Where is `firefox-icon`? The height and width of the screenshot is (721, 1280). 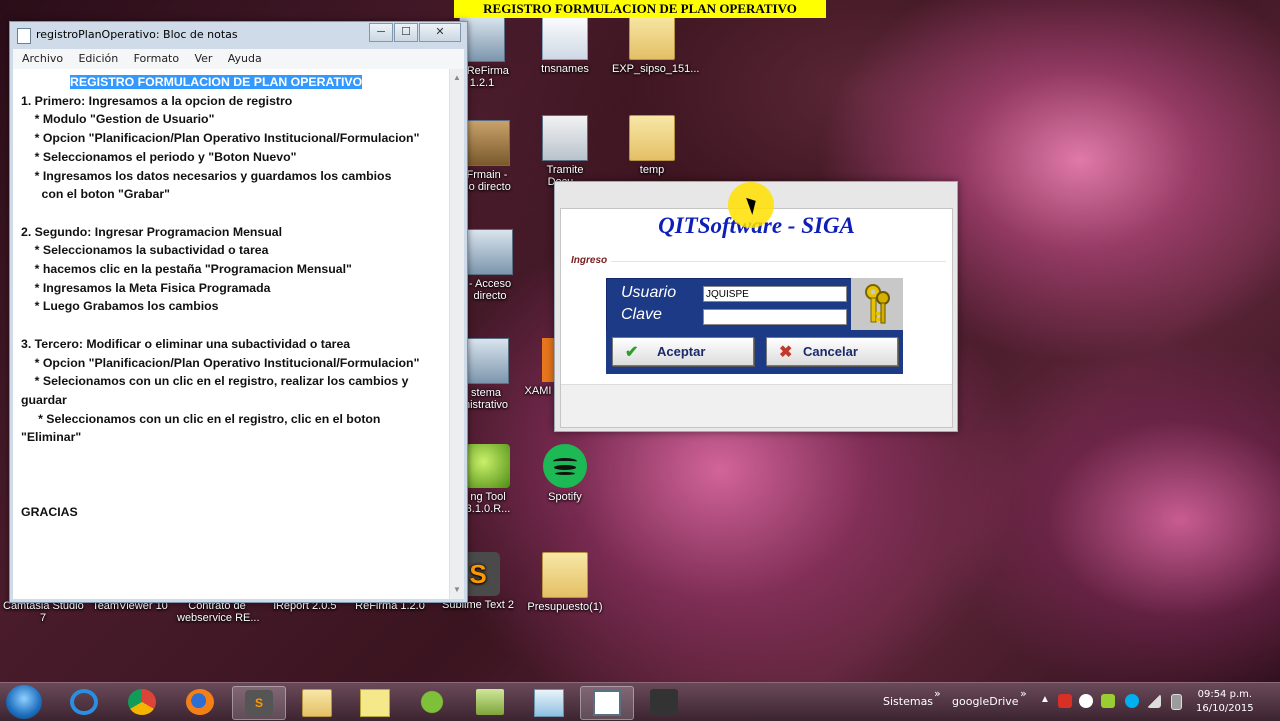 firefox-icon is located at coordinates (200, 702).